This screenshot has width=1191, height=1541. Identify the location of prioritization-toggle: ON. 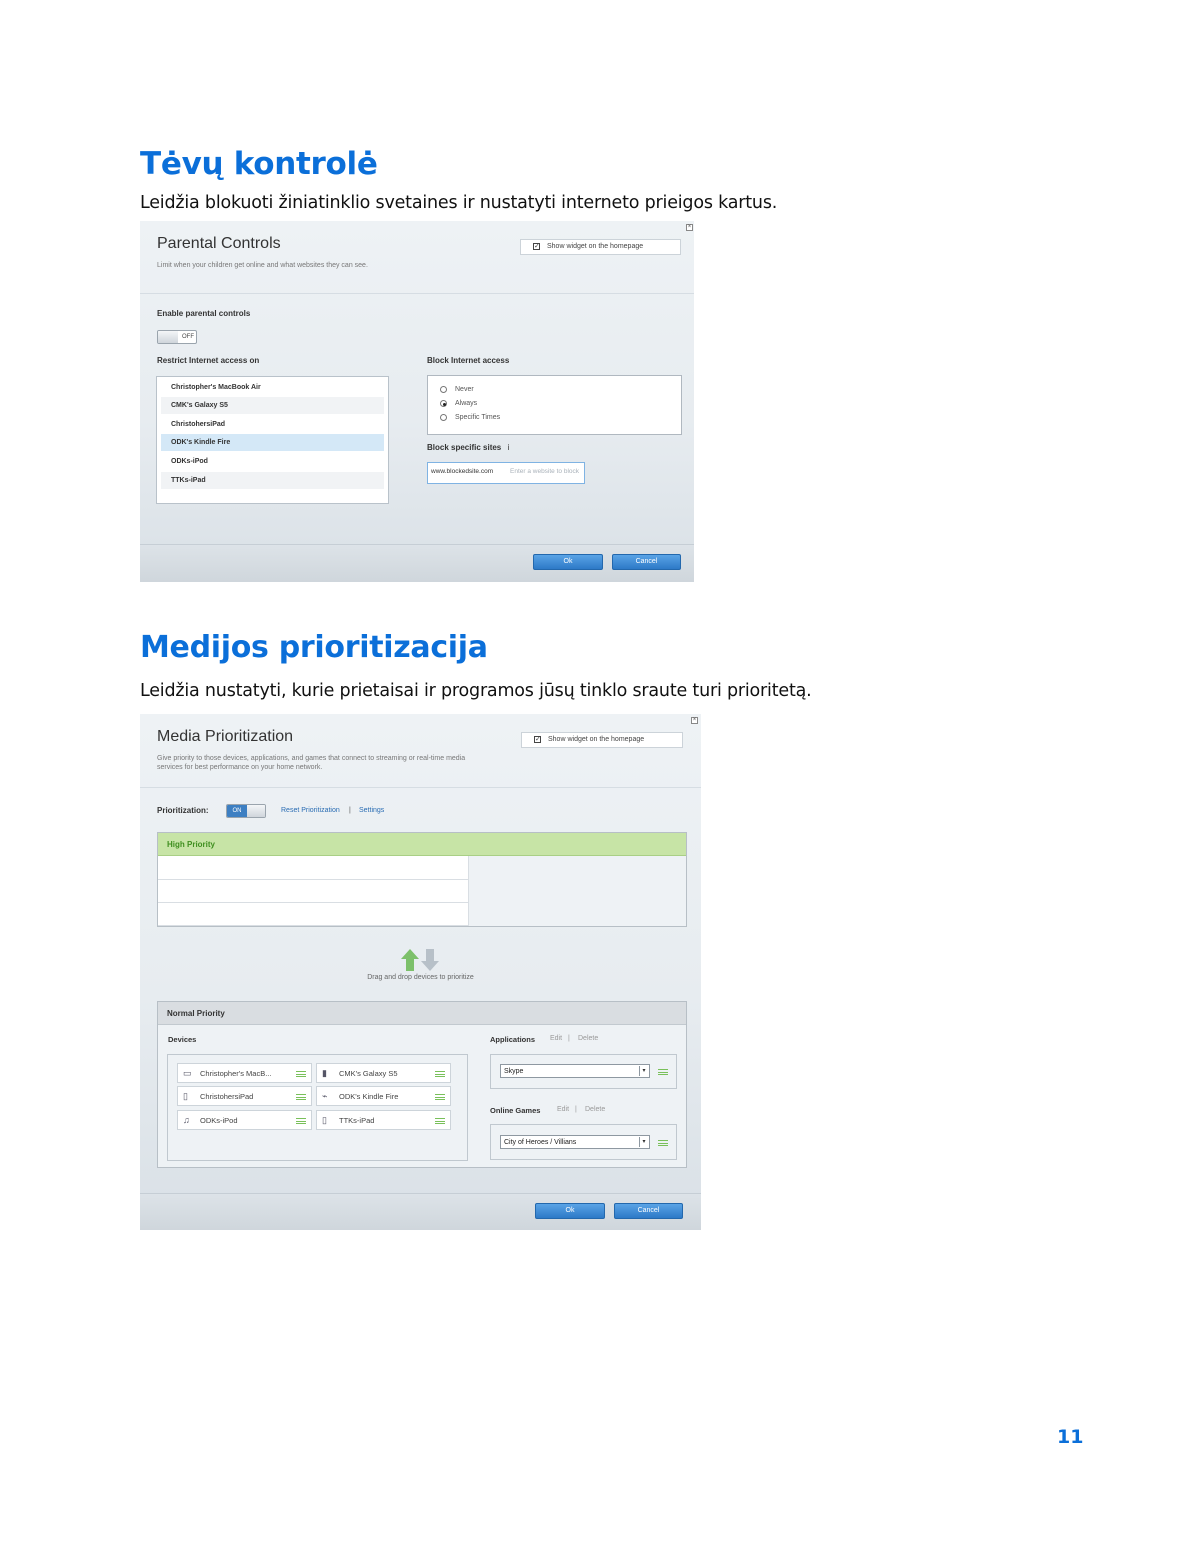
(246, 811).